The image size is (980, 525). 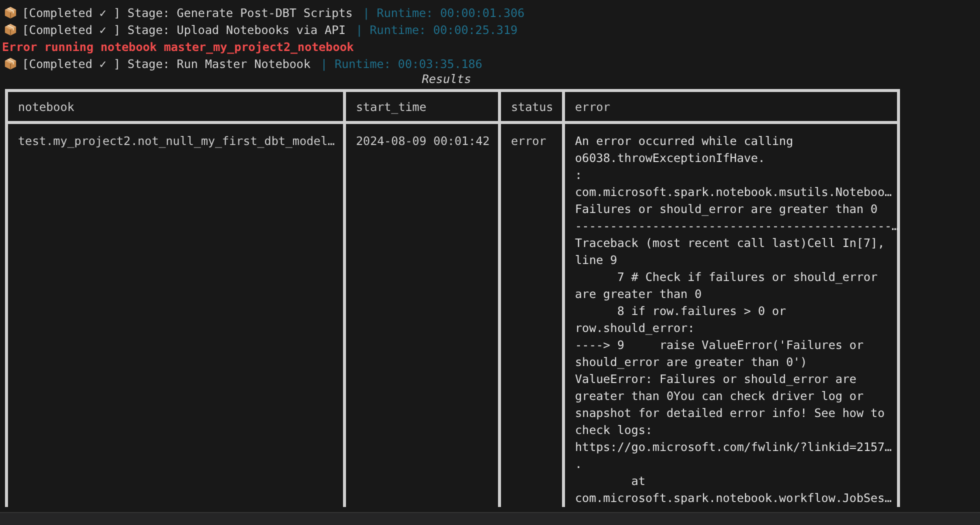 What do you see at coordinates (166, 63) in the screenshot?
I see `stage-status: [Completed ✓ ] Stage: Run Master Notebook` at bounding box center [166, 63].